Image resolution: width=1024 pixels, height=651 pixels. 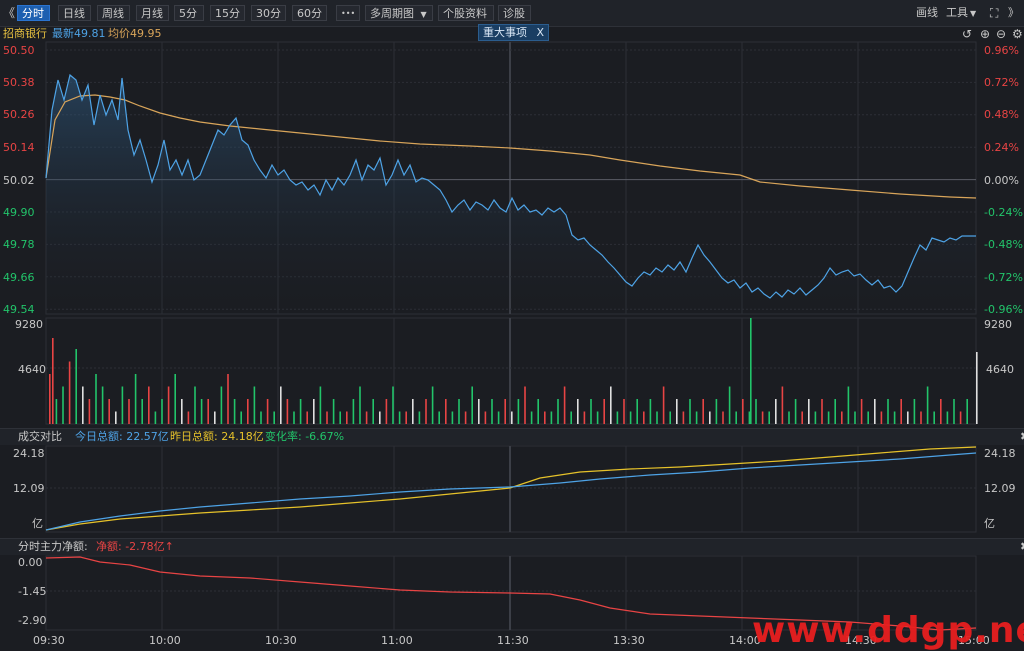 I want to click on price-label-left: 49.90, so click(x=19, y=212).